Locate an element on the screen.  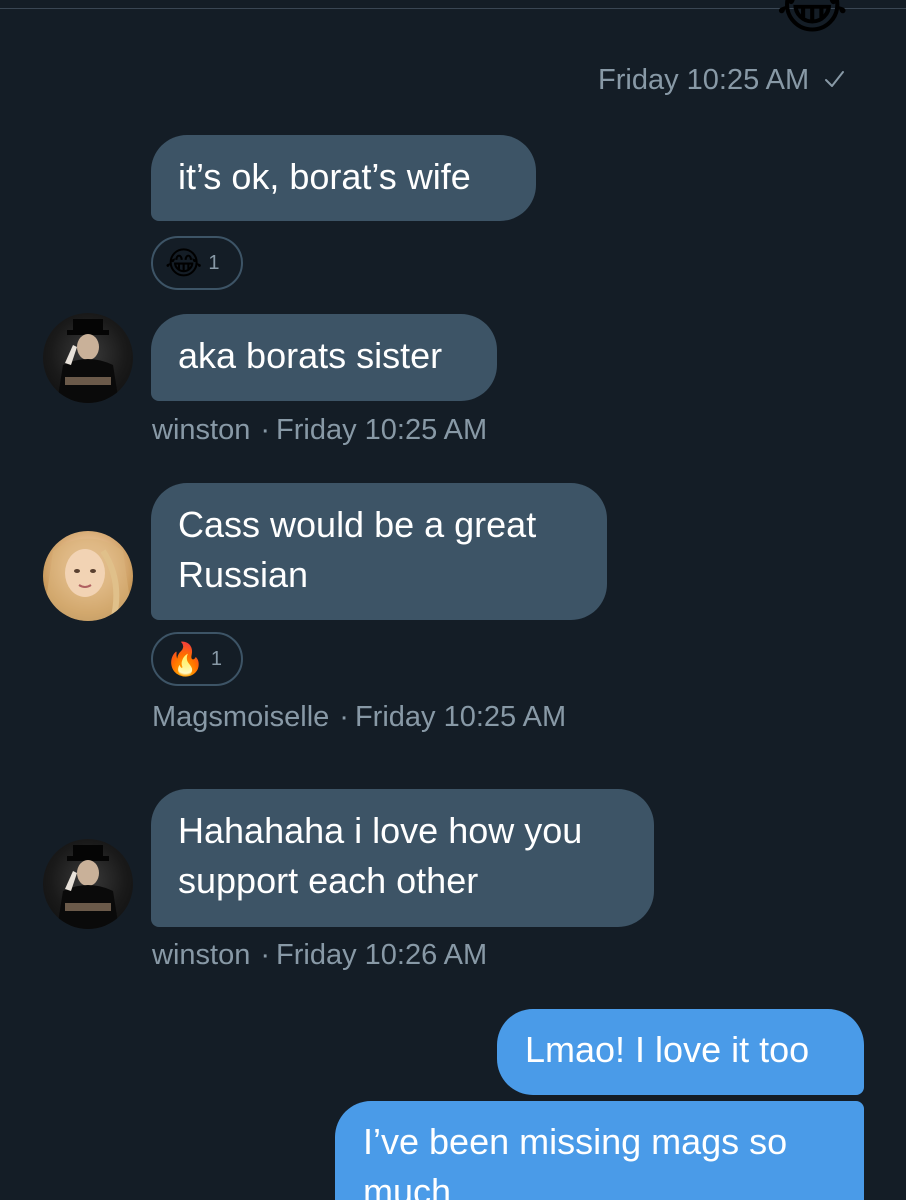
reaction-pill: 😂 1 is located at coordinates (197, 263).